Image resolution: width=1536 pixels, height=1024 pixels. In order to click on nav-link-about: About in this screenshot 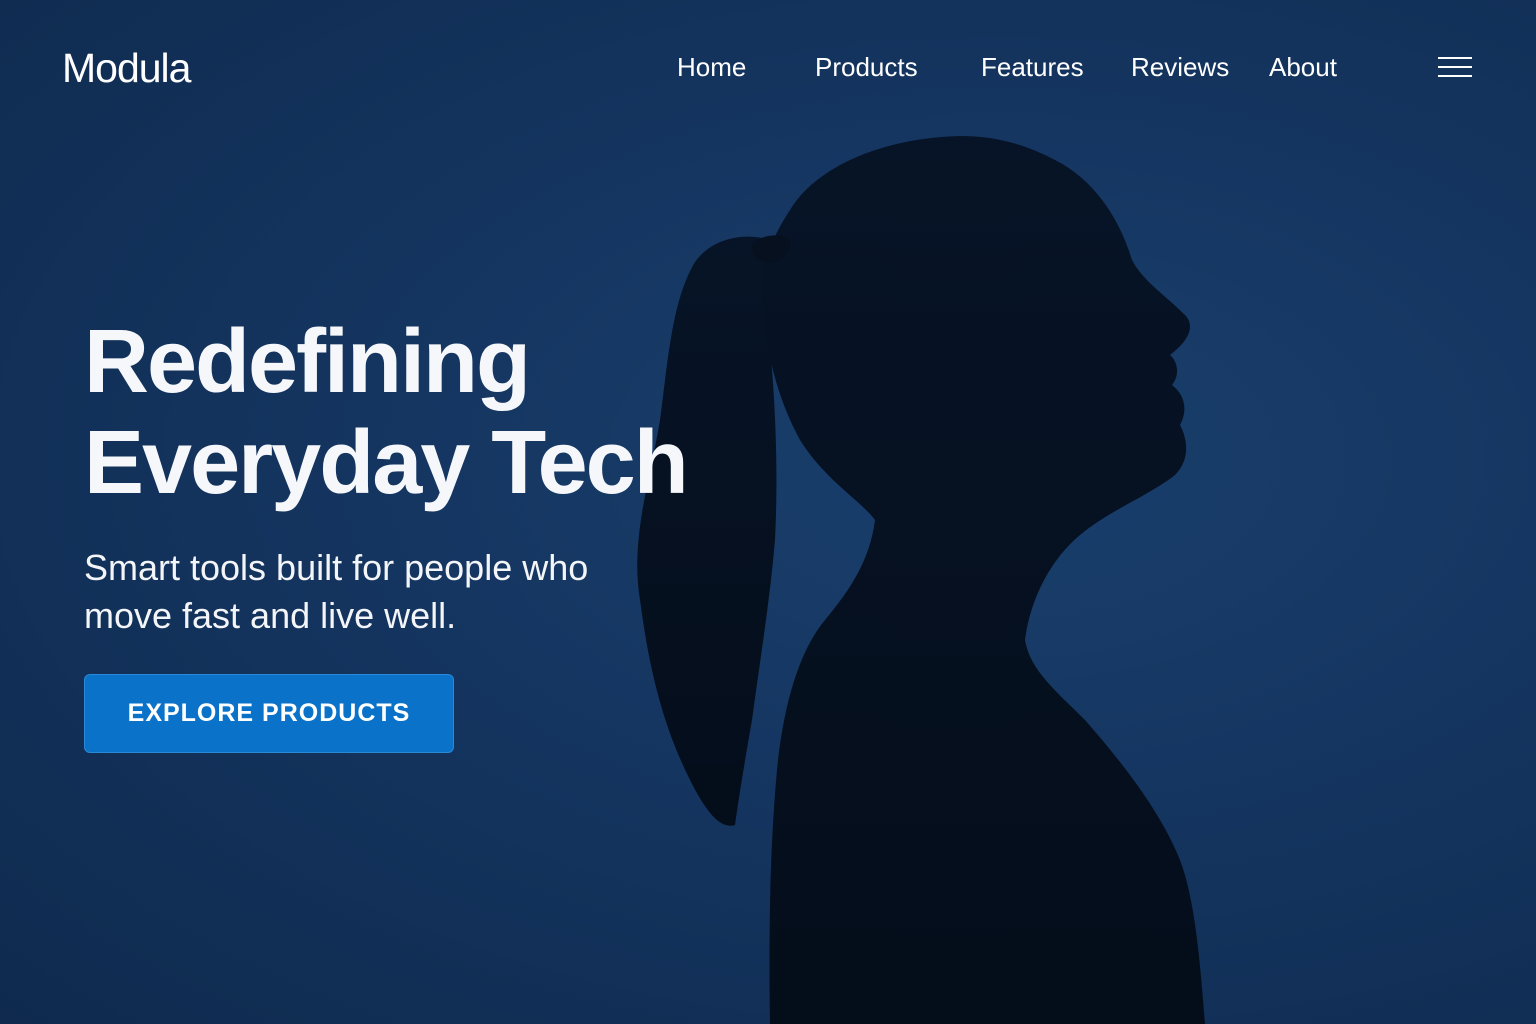, I will do `click(1303, 67)`.